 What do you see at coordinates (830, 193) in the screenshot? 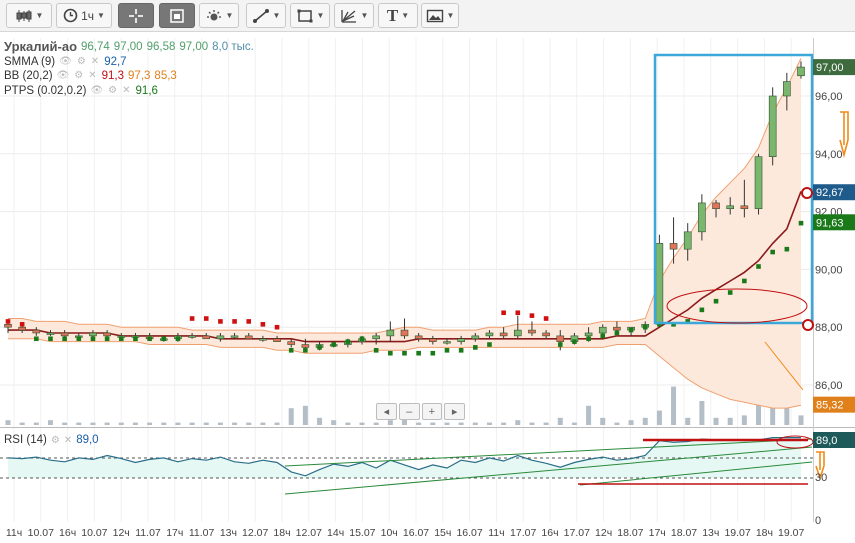
I see `price-tag-label: 92,67` at bounding box center [830, 193].